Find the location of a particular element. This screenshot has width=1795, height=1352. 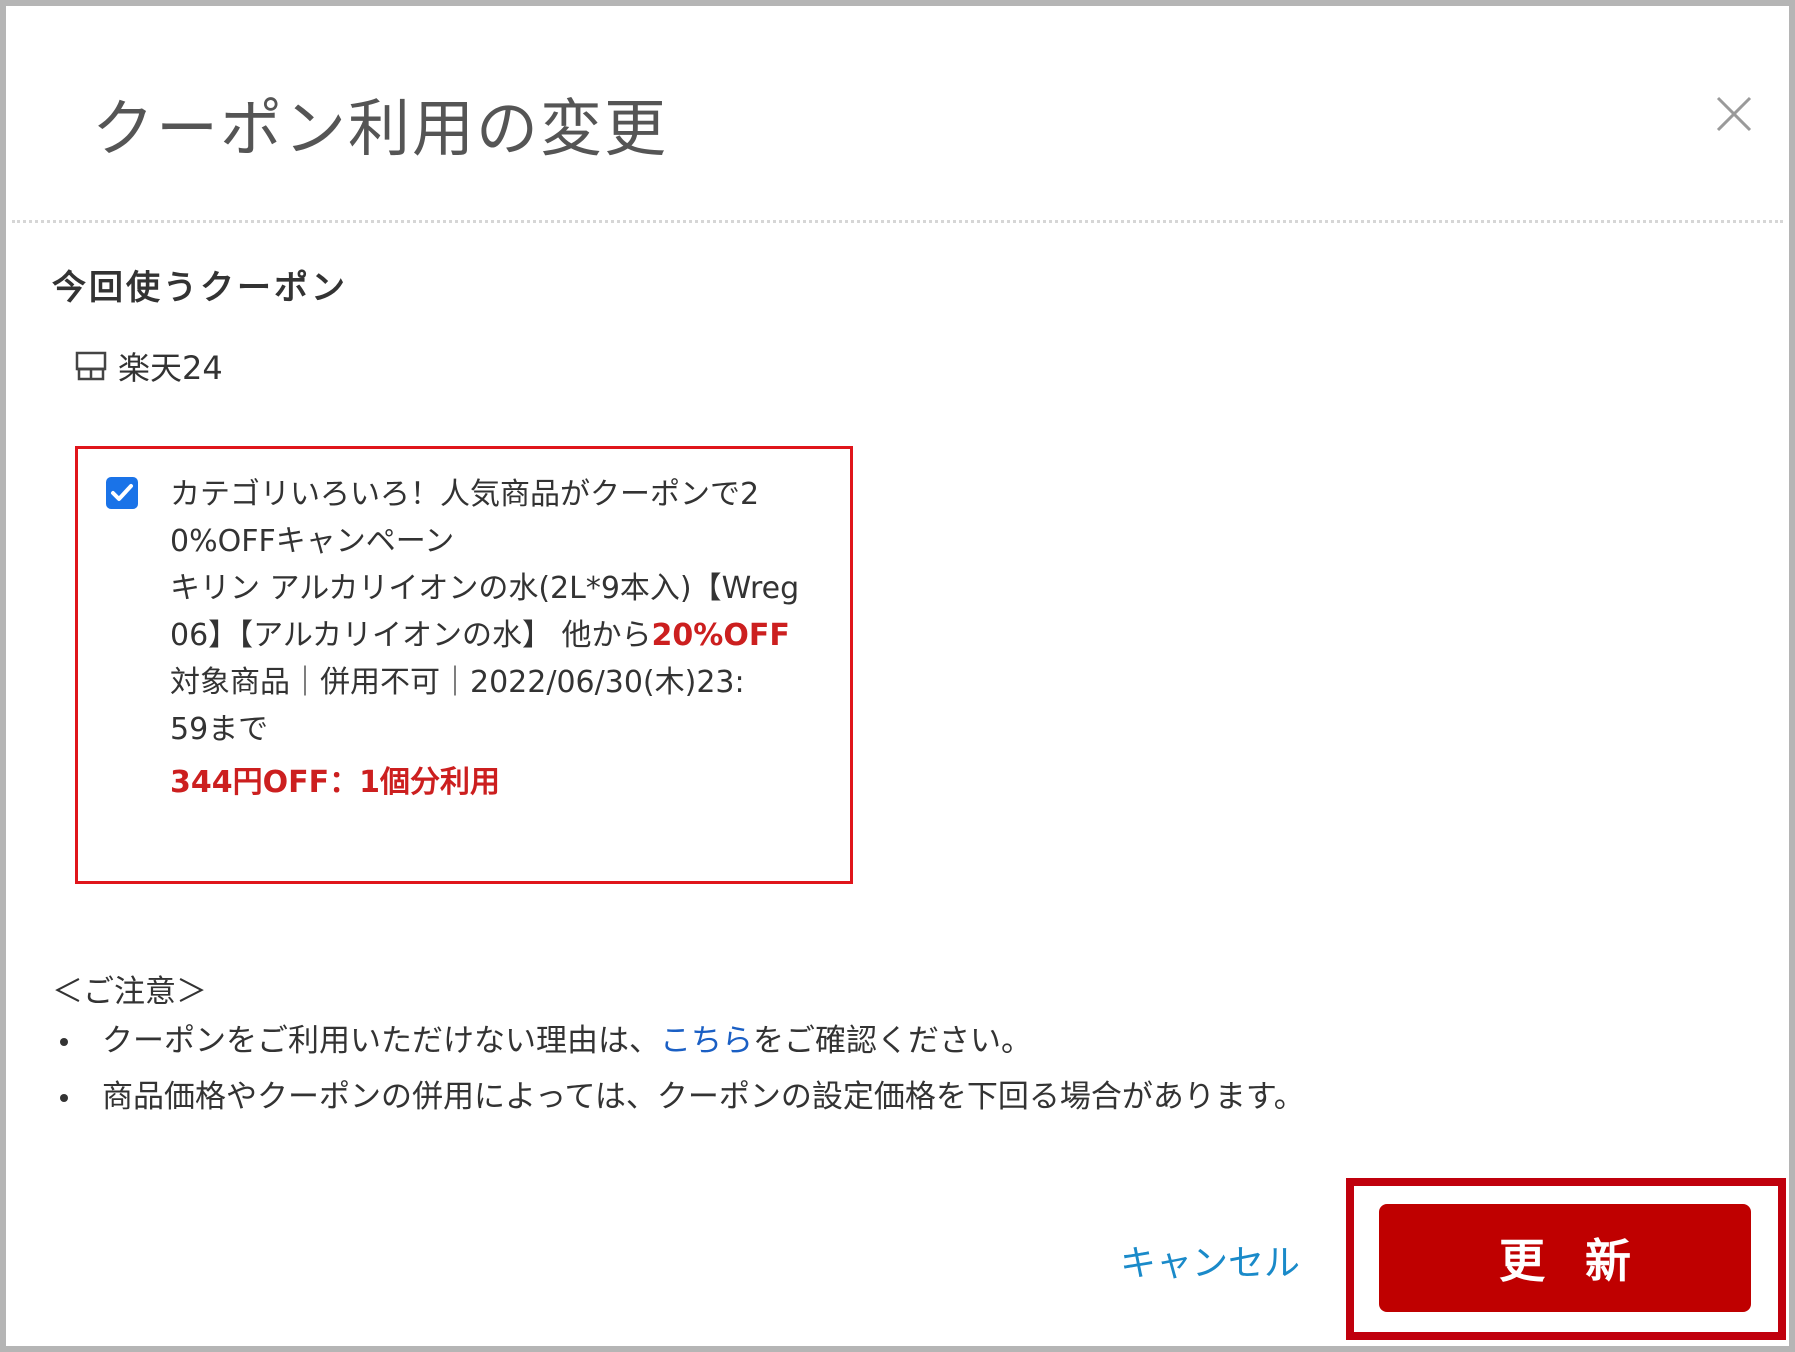

coupon-product-line2-prefix: 06】【アルカリイオンの水】 他から is located at coordinates (411, 635).